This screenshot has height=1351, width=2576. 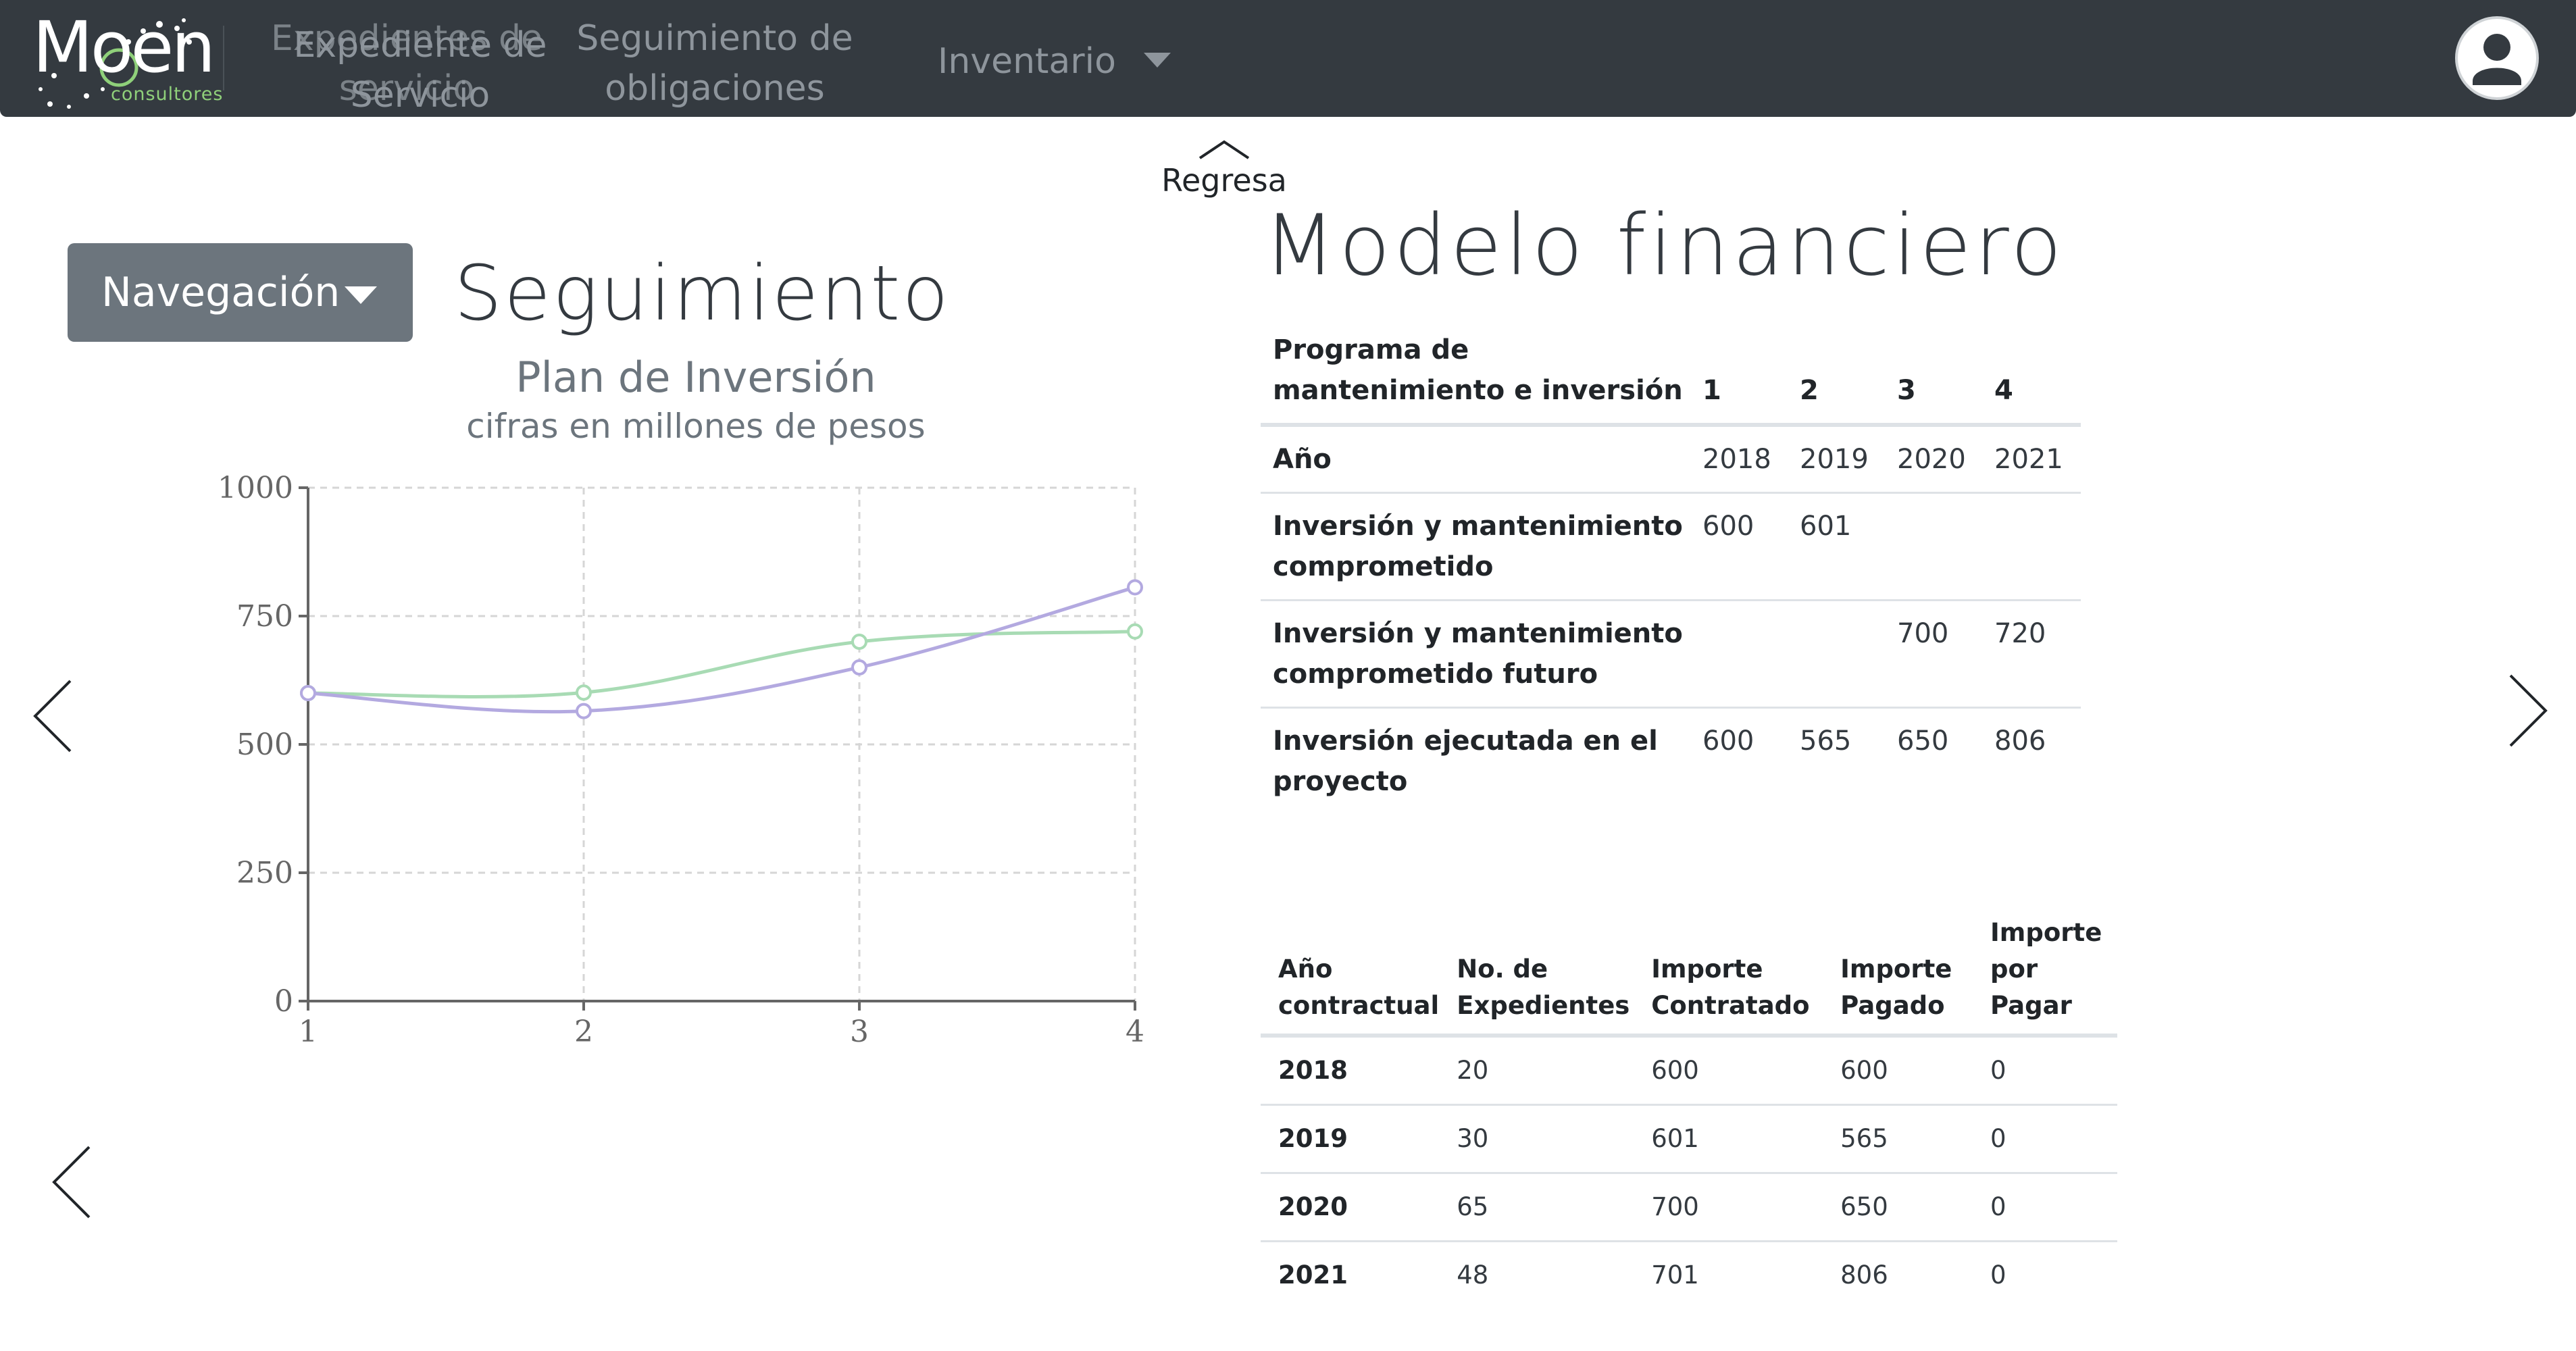 I want to click on chart-subtitle: cifras en millones de pesos, so click(x=696, y=426).